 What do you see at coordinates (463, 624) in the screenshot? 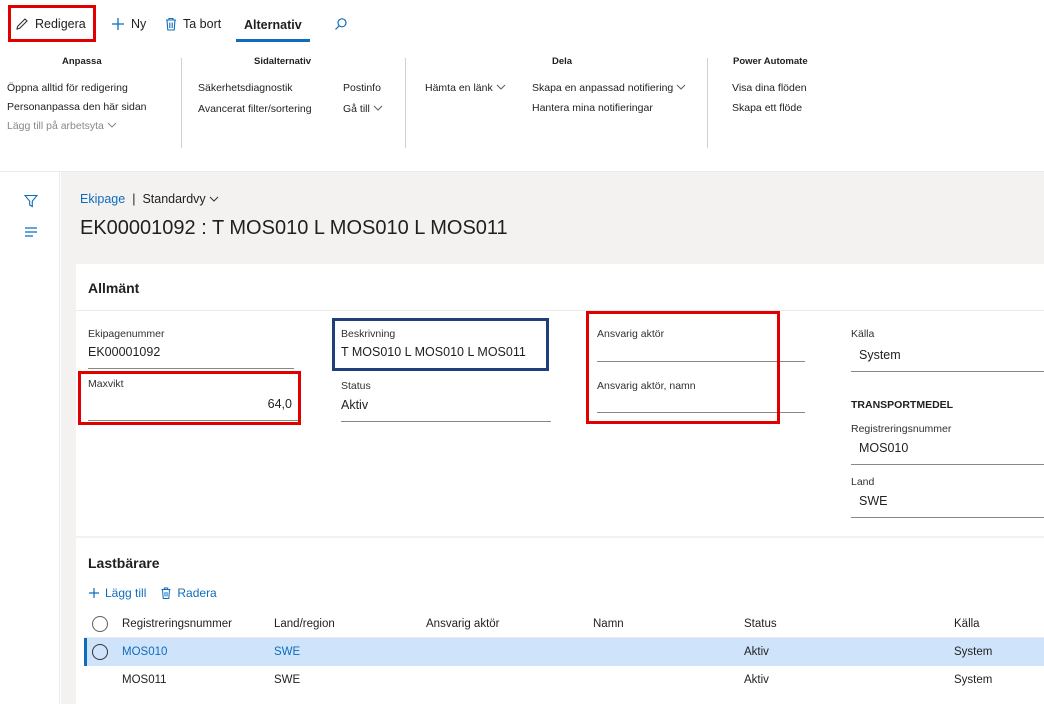
I see `column-header-aktor: Ansvarig aktör` at bounding box center [463, 624].